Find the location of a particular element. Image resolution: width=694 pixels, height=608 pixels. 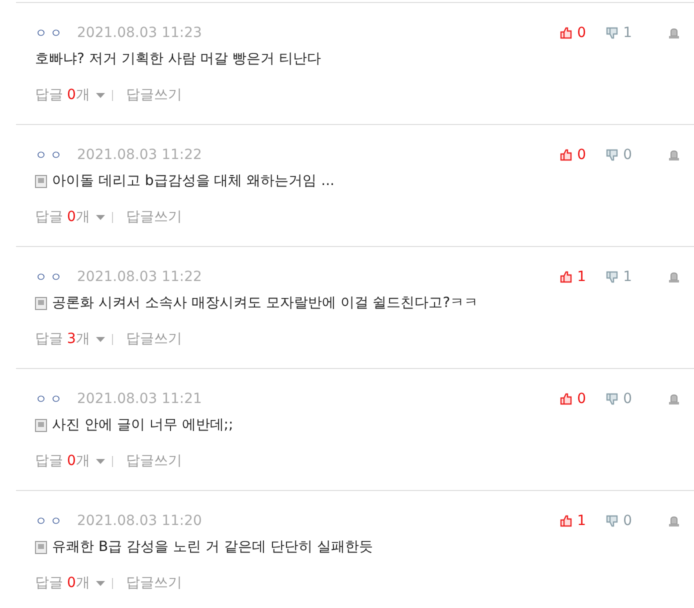

comment-date: 2021.08.03 11:20 is located at coordinates (139, 521).